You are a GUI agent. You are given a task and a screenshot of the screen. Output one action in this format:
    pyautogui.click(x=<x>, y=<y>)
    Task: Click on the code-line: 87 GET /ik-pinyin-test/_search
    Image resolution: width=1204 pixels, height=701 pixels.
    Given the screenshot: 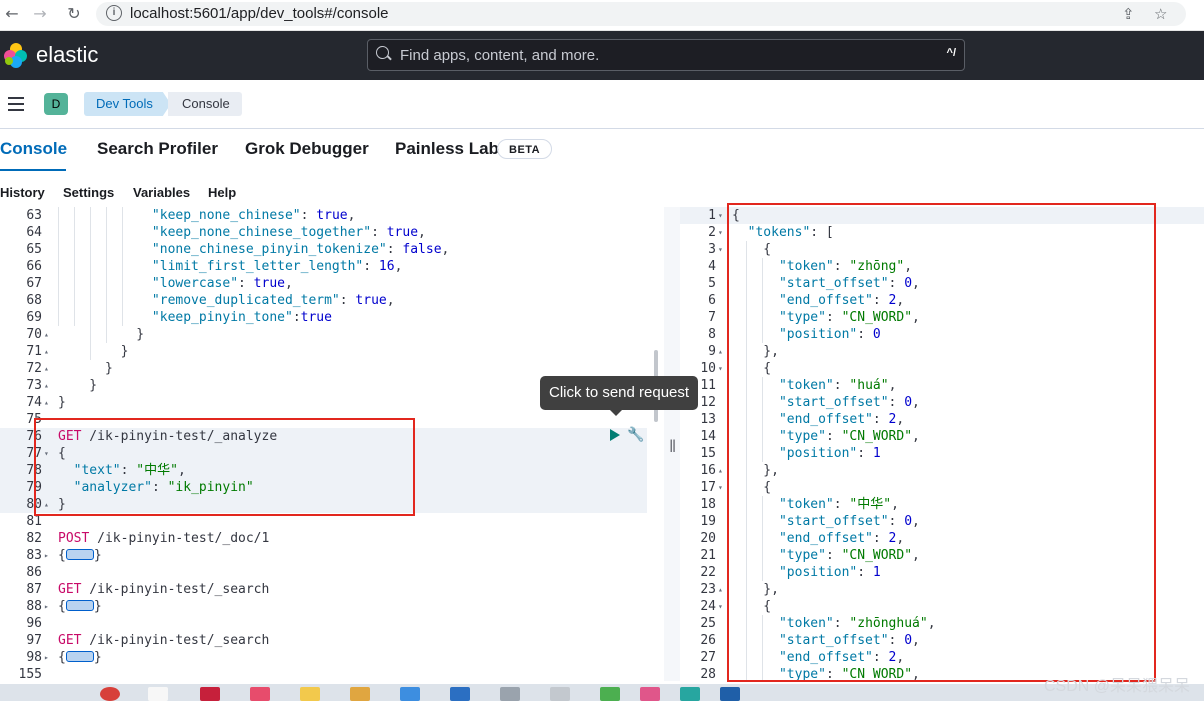 What is the action you would take?
    pyautogui.click(x=332, y=589)
    